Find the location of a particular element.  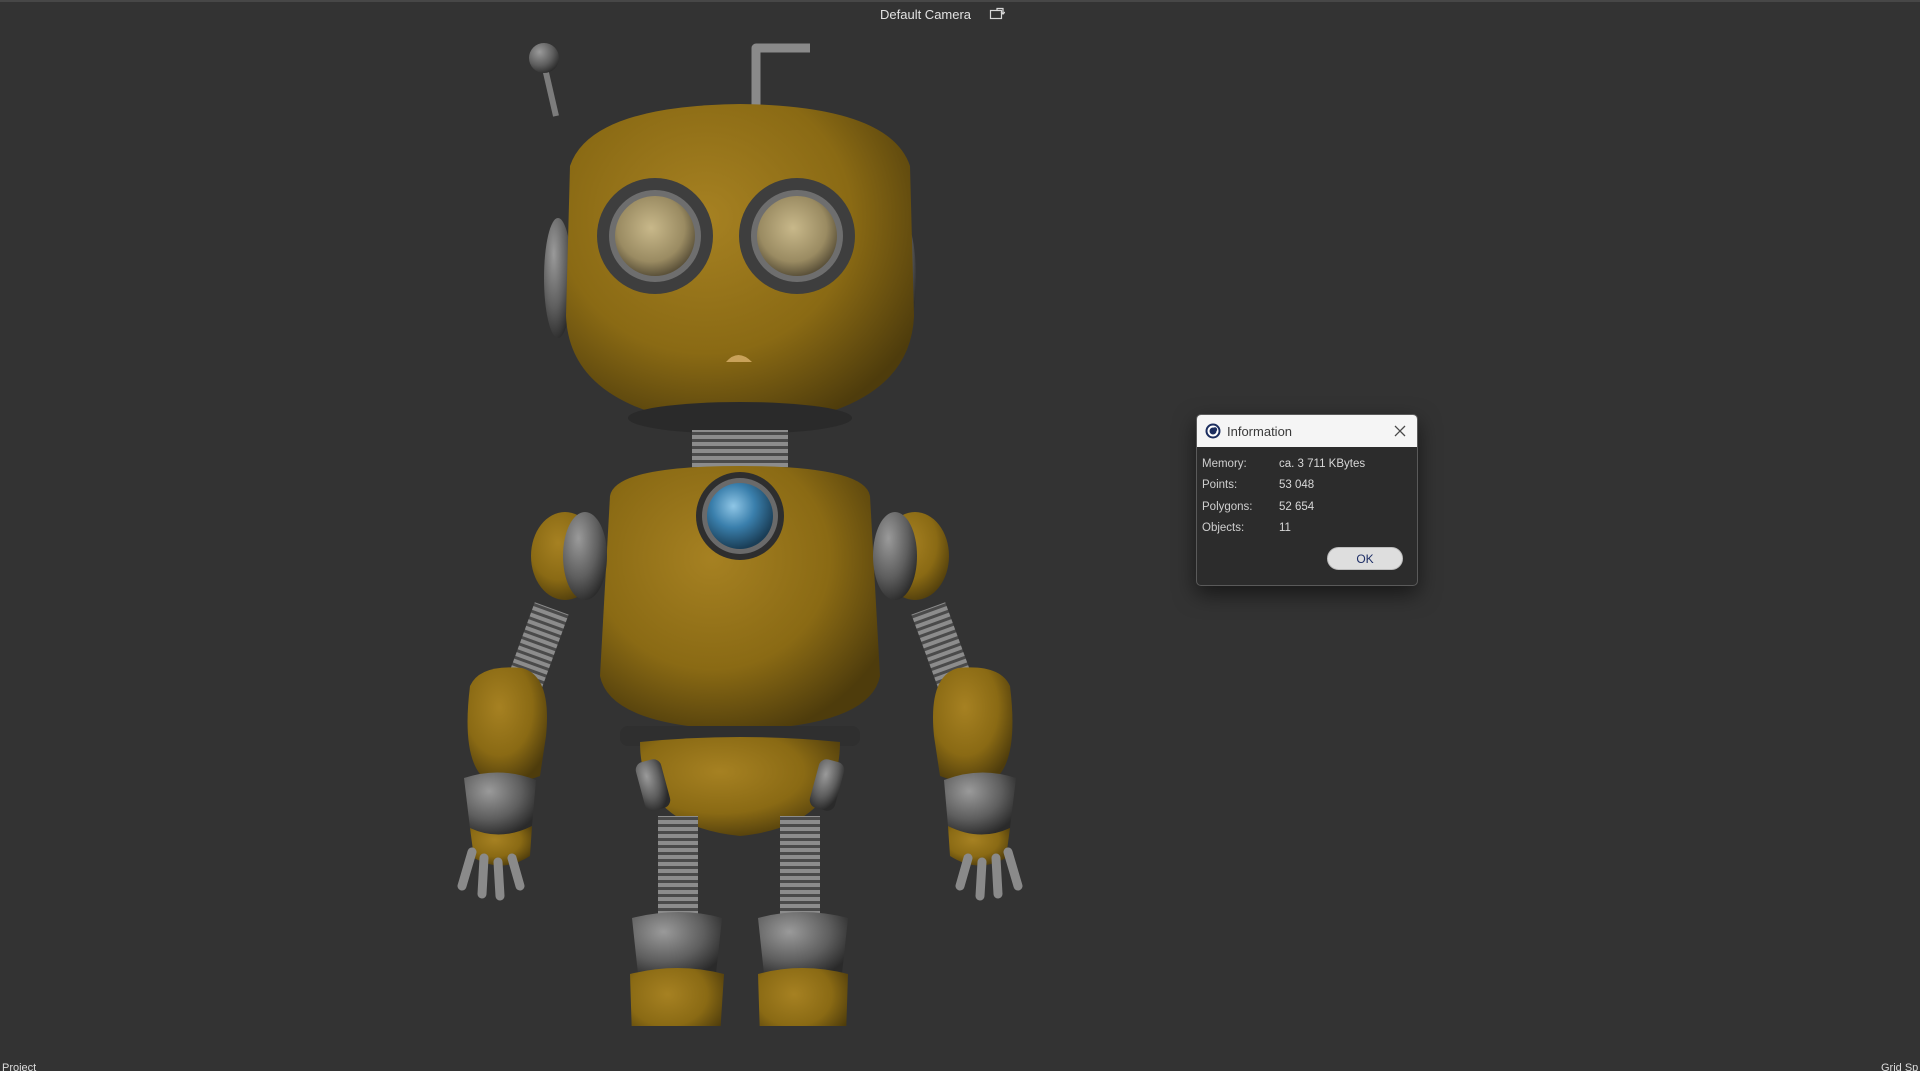

robot-leg-right is located at coordinates (803, 921).